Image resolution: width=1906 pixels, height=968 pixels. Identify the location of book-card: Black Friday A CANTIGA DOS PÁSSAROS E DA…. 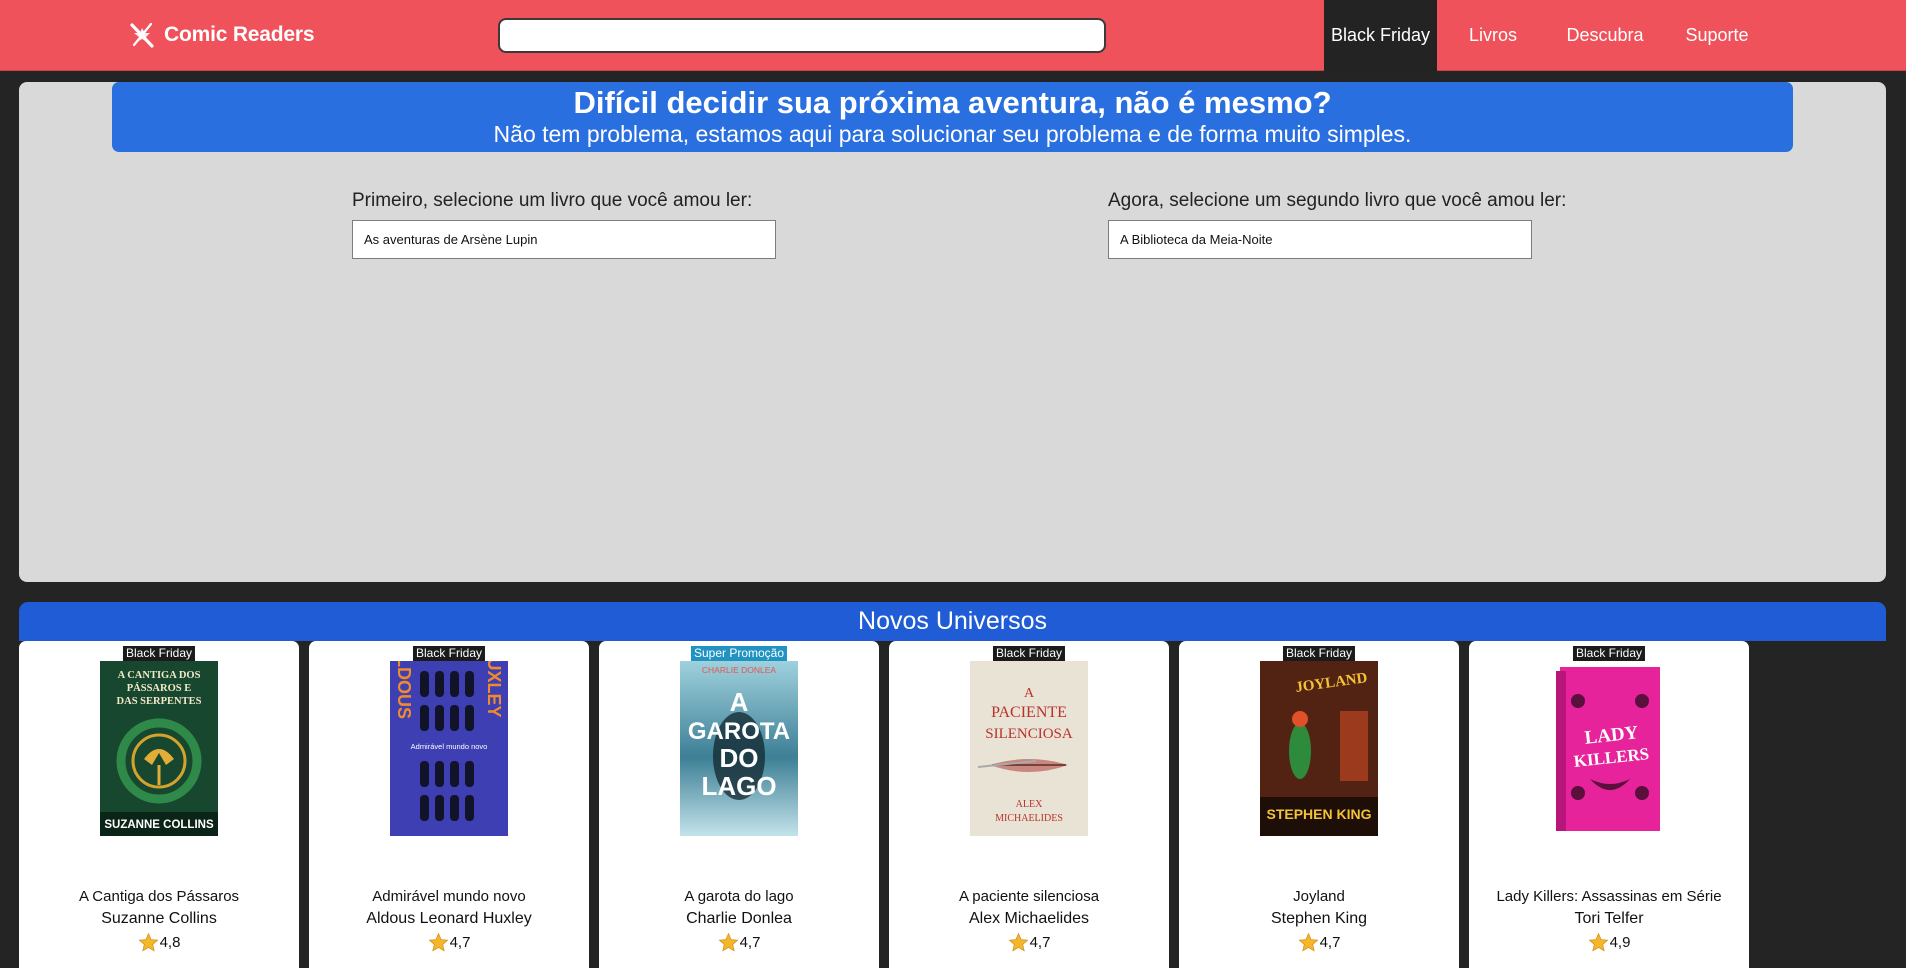
(159, 804).